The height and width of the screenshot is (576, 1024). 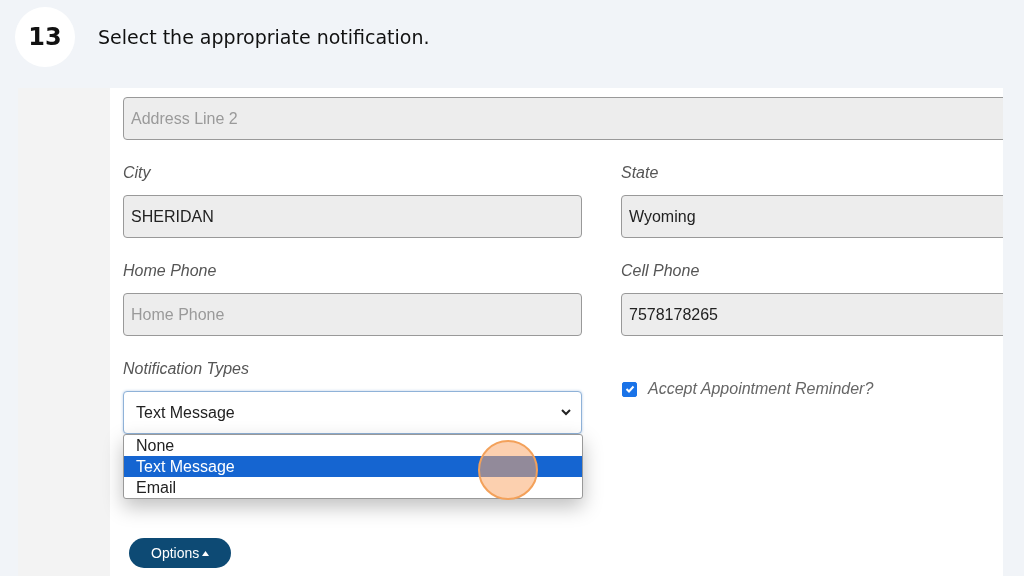 I want to click on options-button: Options, so click(x=180, y=553).